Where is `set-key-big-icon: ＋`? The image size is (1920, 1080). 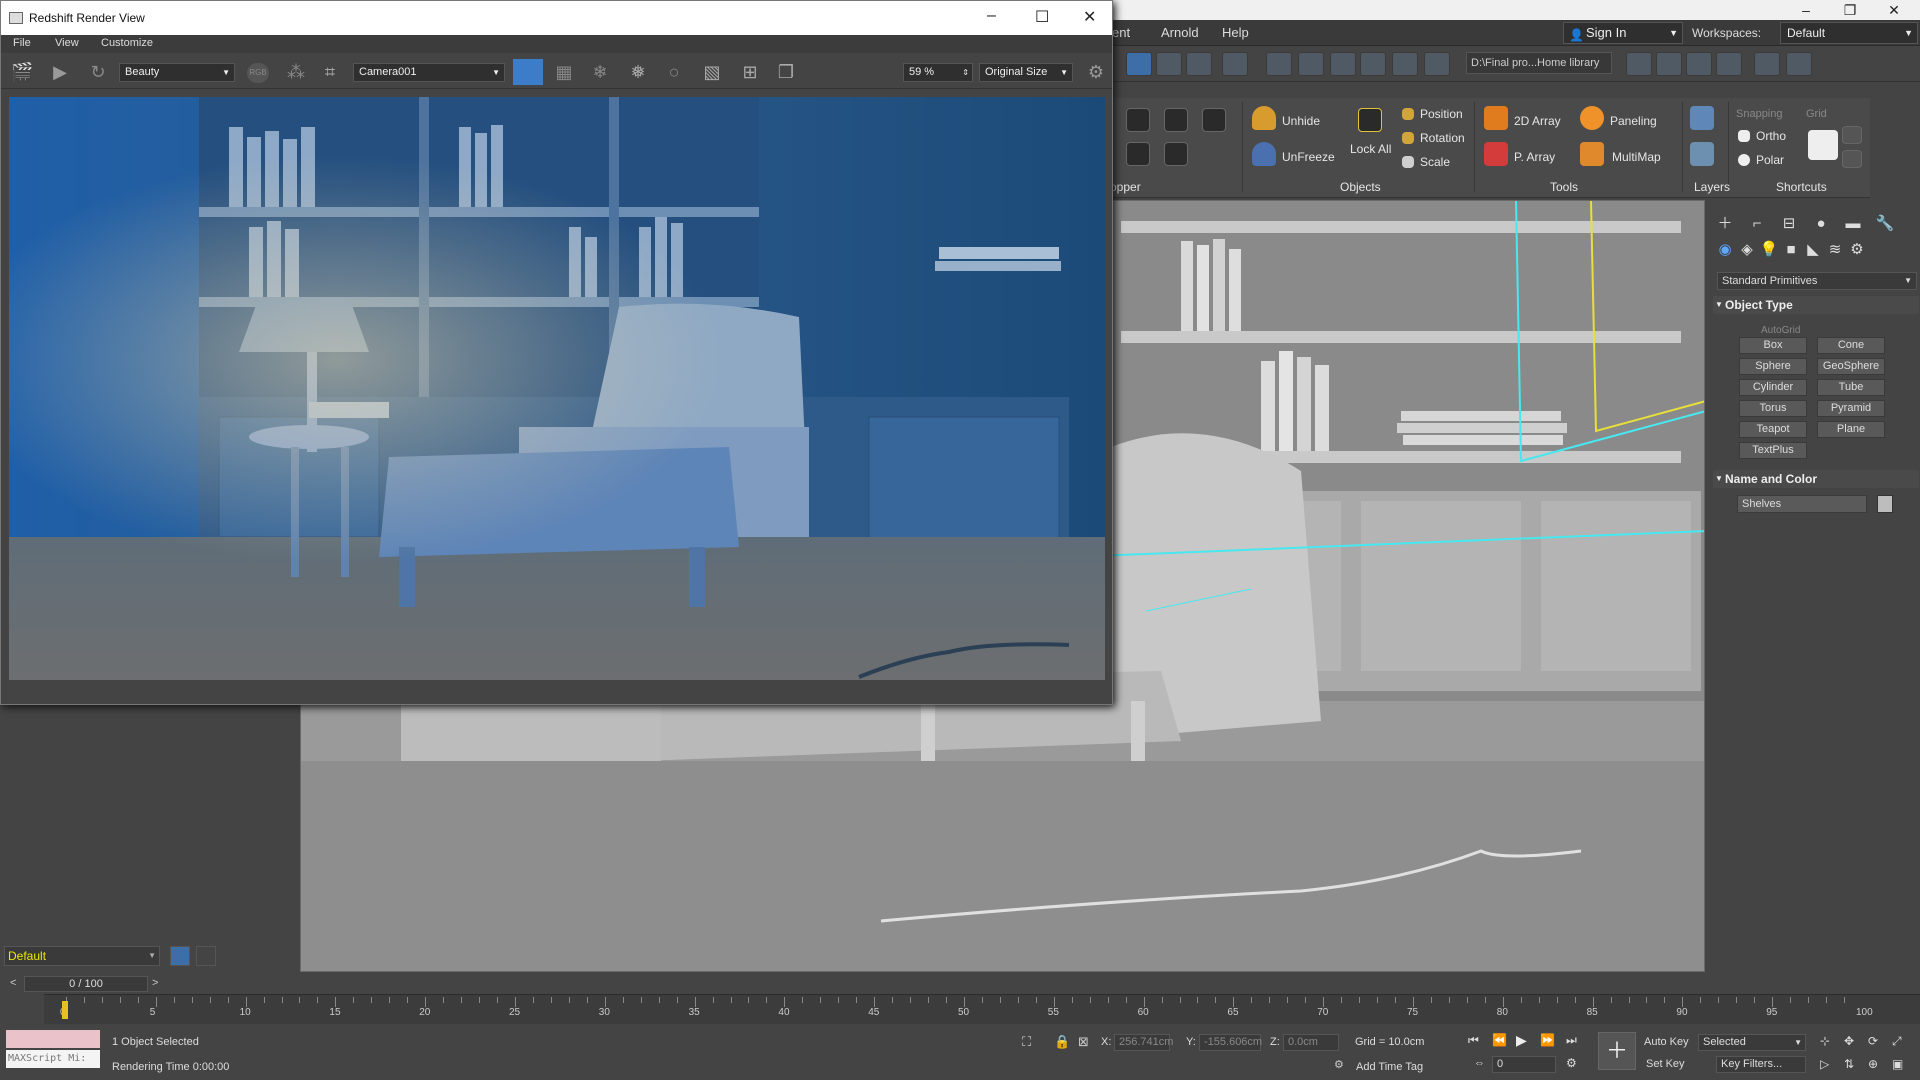 set-key-big-icon: ＋ is located at coordinates (1617, 1051).